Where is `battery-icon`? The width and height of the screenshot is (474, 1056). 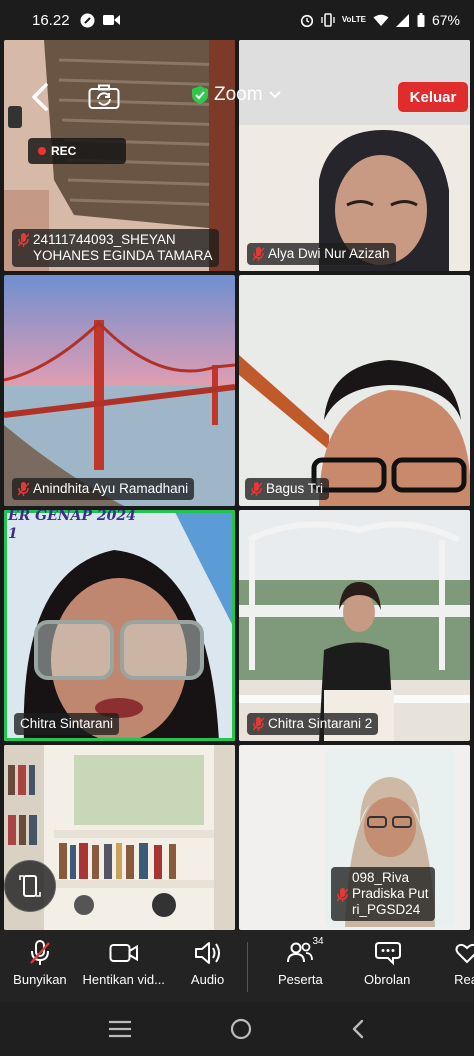 battery-icon is located at coordinates (421, 20).